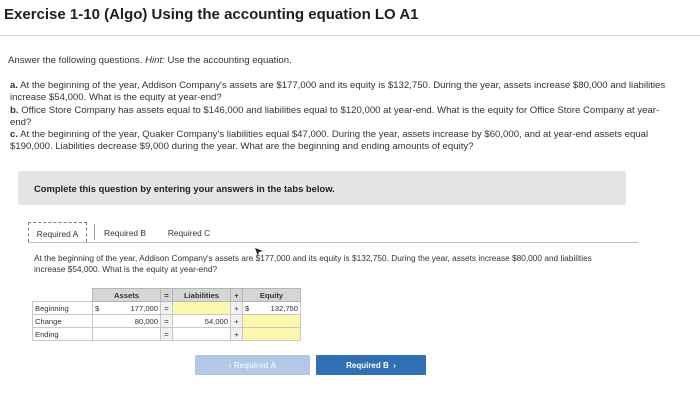 This screenshot has width=700, height=402. I want to click on equity-dollar: $, so click(249, 308).